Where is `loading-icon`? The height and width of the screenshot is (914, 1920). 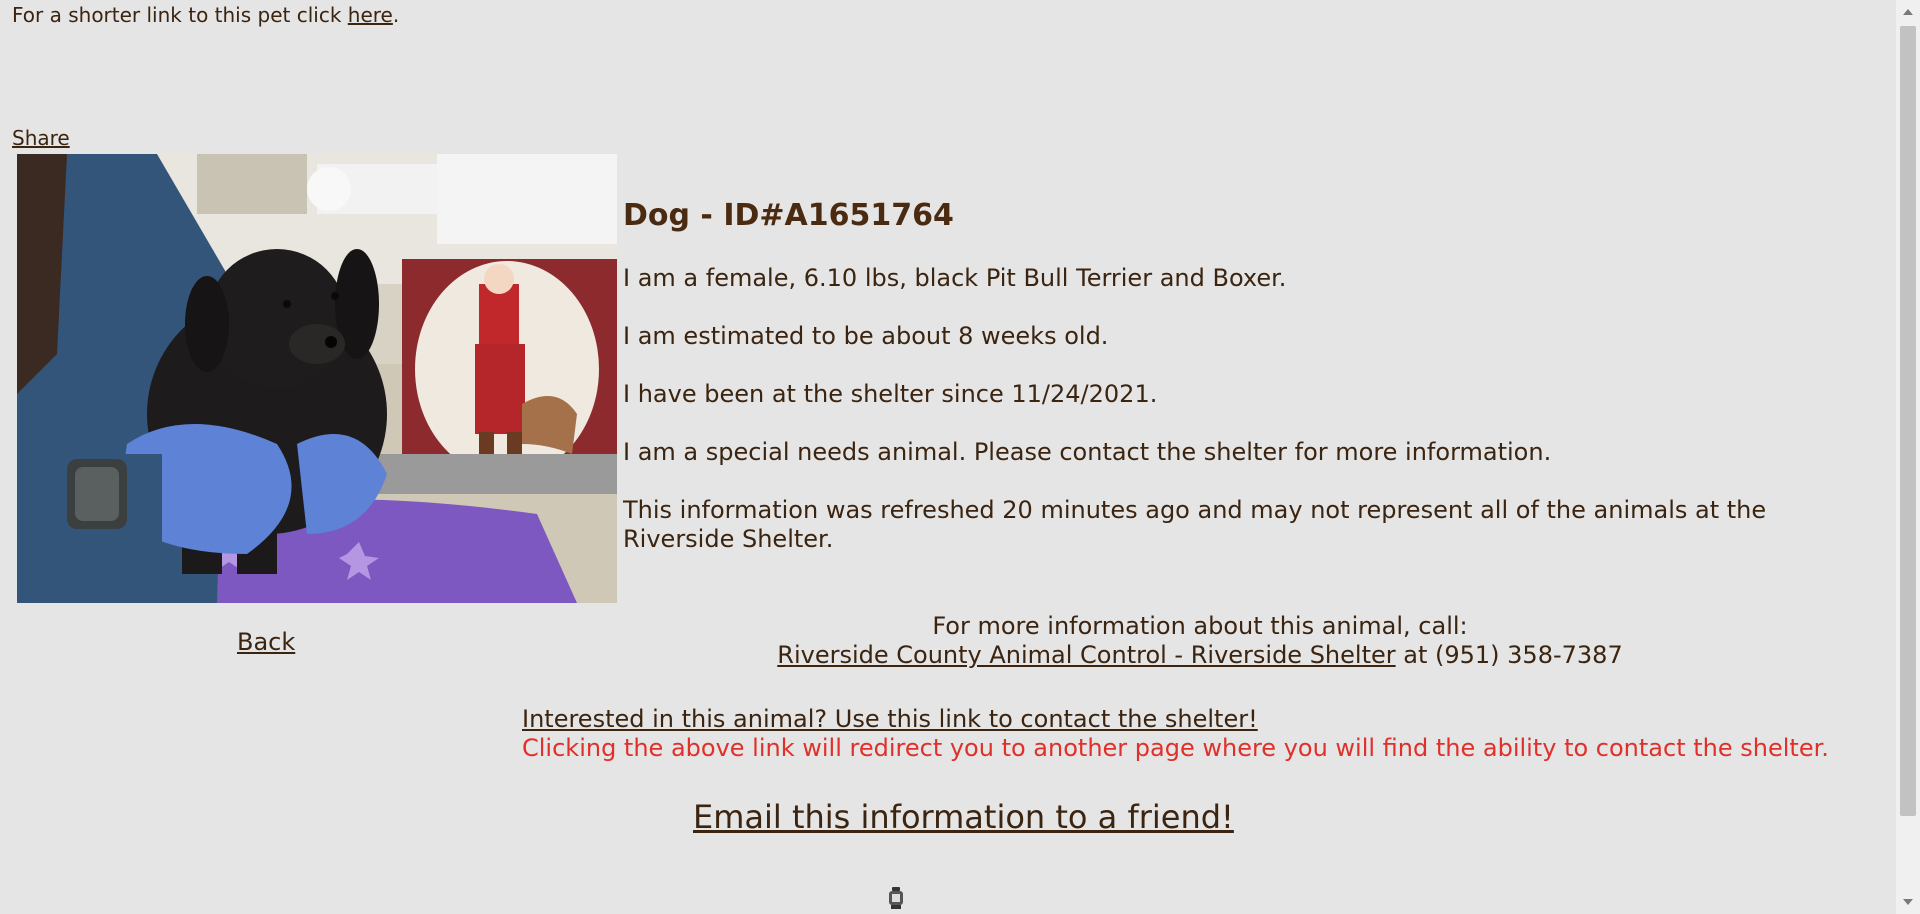 loading-icon is located at coordinates (896, 898).